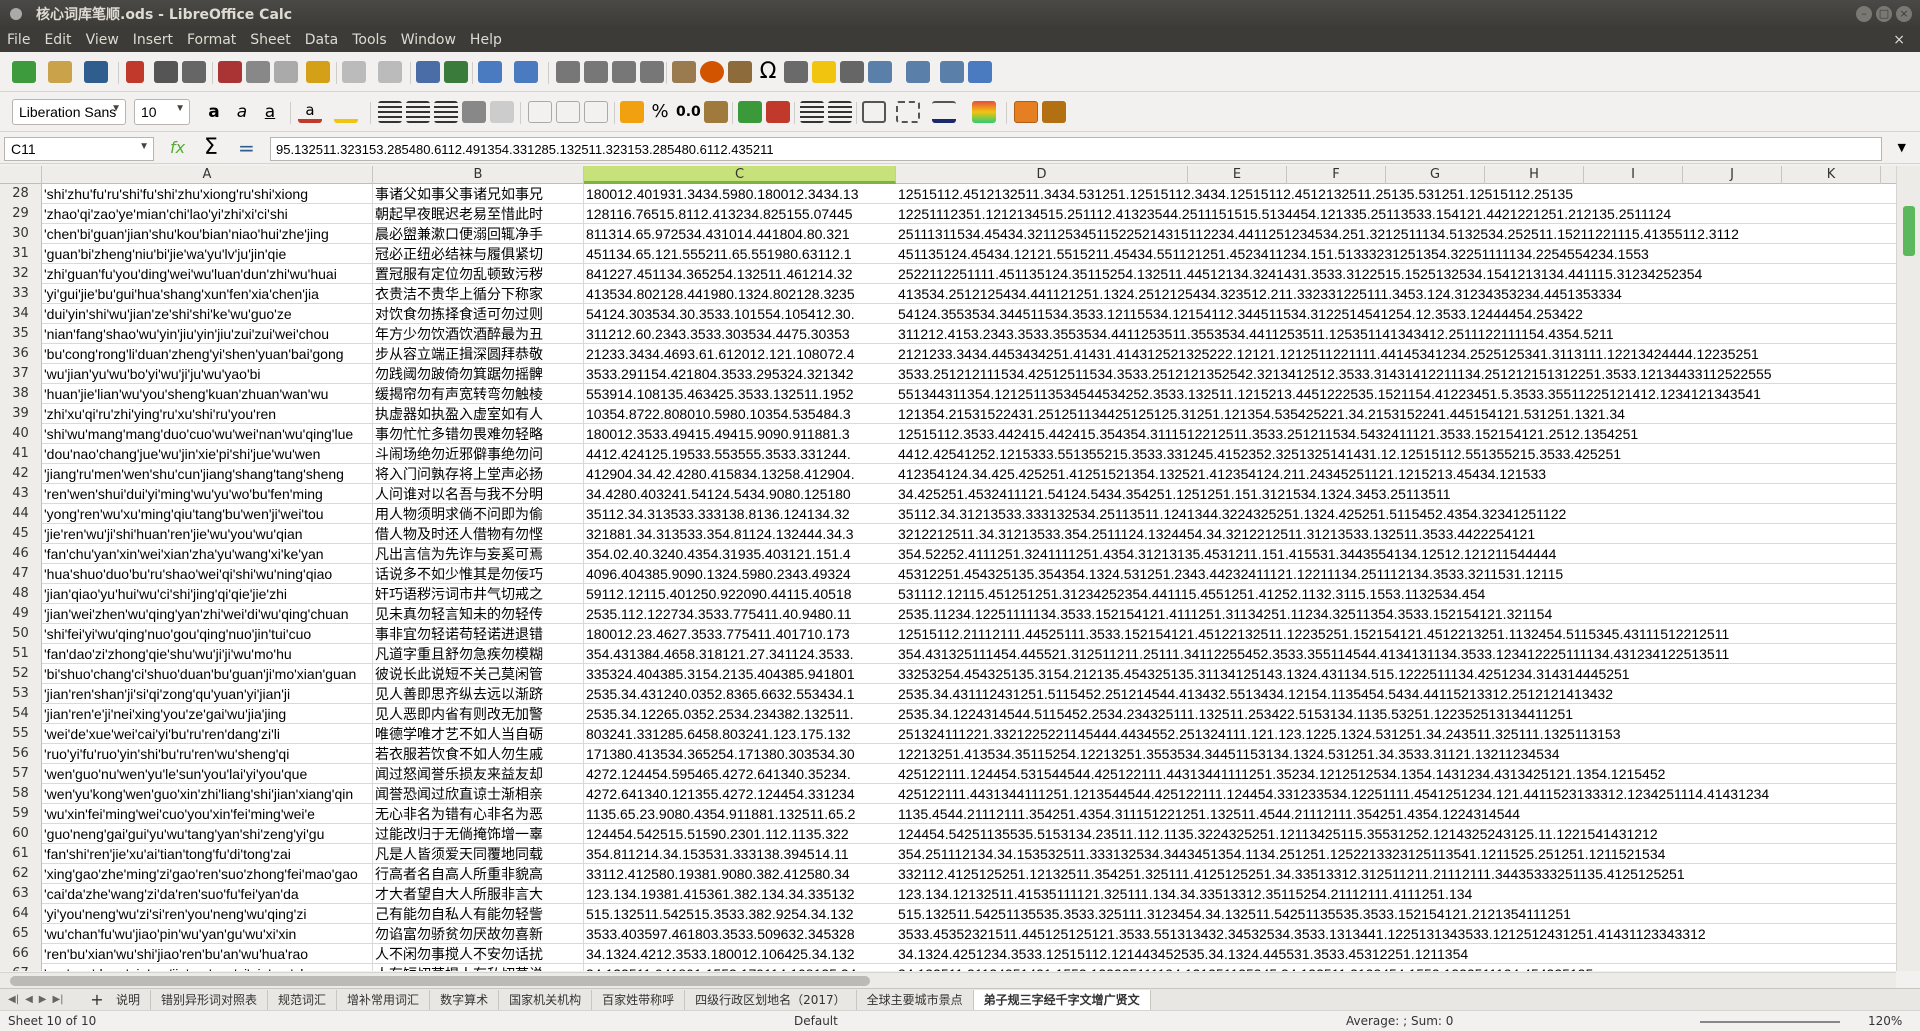  What do you see at coordinates (740, 614) in the screenshot?
I see `cell-c: 2535.112.122734.3533.775411.40.9480.11` at bounding box center [740, 614].